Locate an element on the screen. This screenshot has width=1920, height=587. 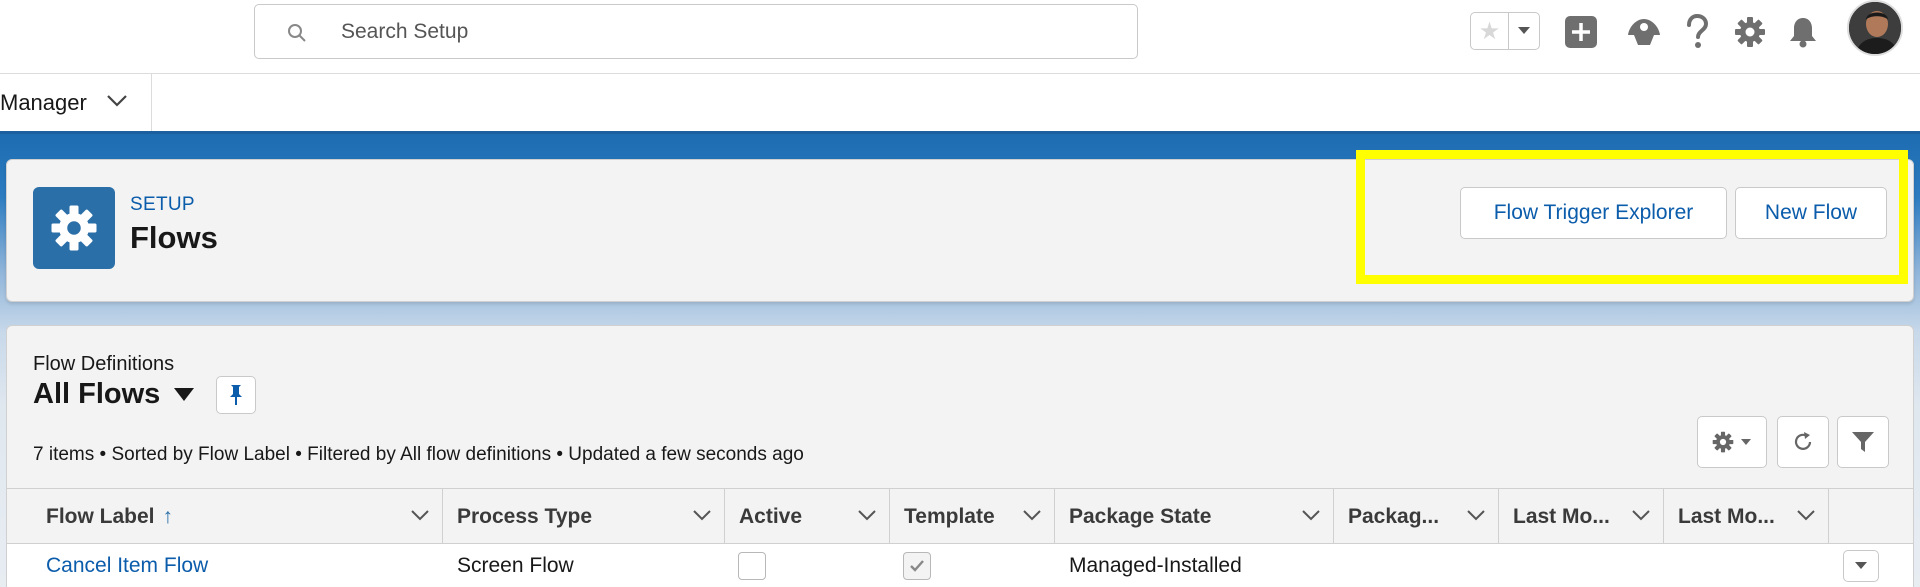
flow-label-cell: Cancel Item Flow is located at coordinates (127, 565).